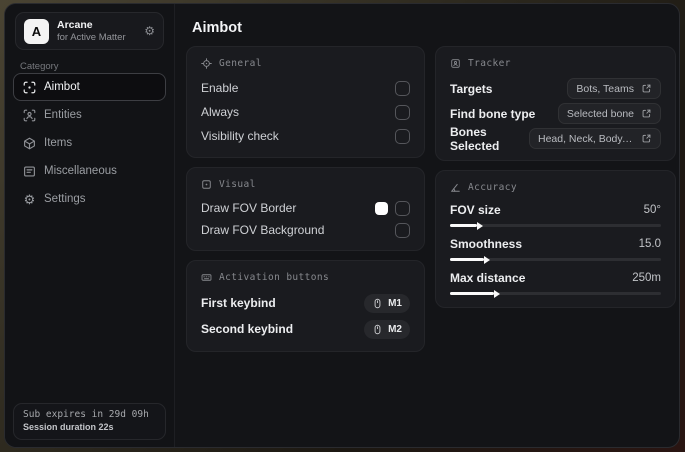 This screenshot has height=452, width=685. What do you see at coordinates (86, 414) in the screenshot?
I see `sub-expires-text: Sub expires in 29d 09h` at bounding box center [86, 414].